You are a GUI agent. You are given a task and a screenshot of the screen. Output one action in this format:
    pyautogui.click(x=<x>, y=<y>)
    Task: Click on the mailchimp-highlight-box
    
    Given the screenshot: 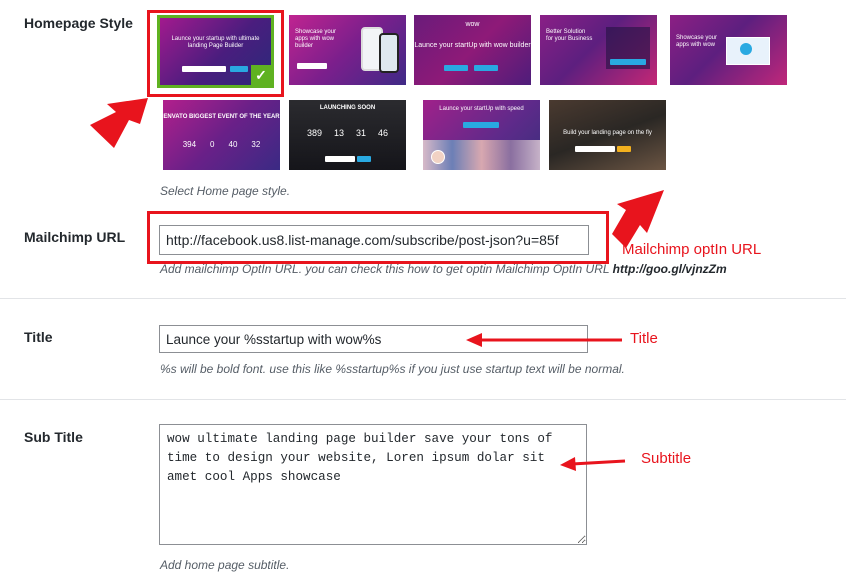 What is the action you would take?
    pyautogui.click(x=378, y=237)
    